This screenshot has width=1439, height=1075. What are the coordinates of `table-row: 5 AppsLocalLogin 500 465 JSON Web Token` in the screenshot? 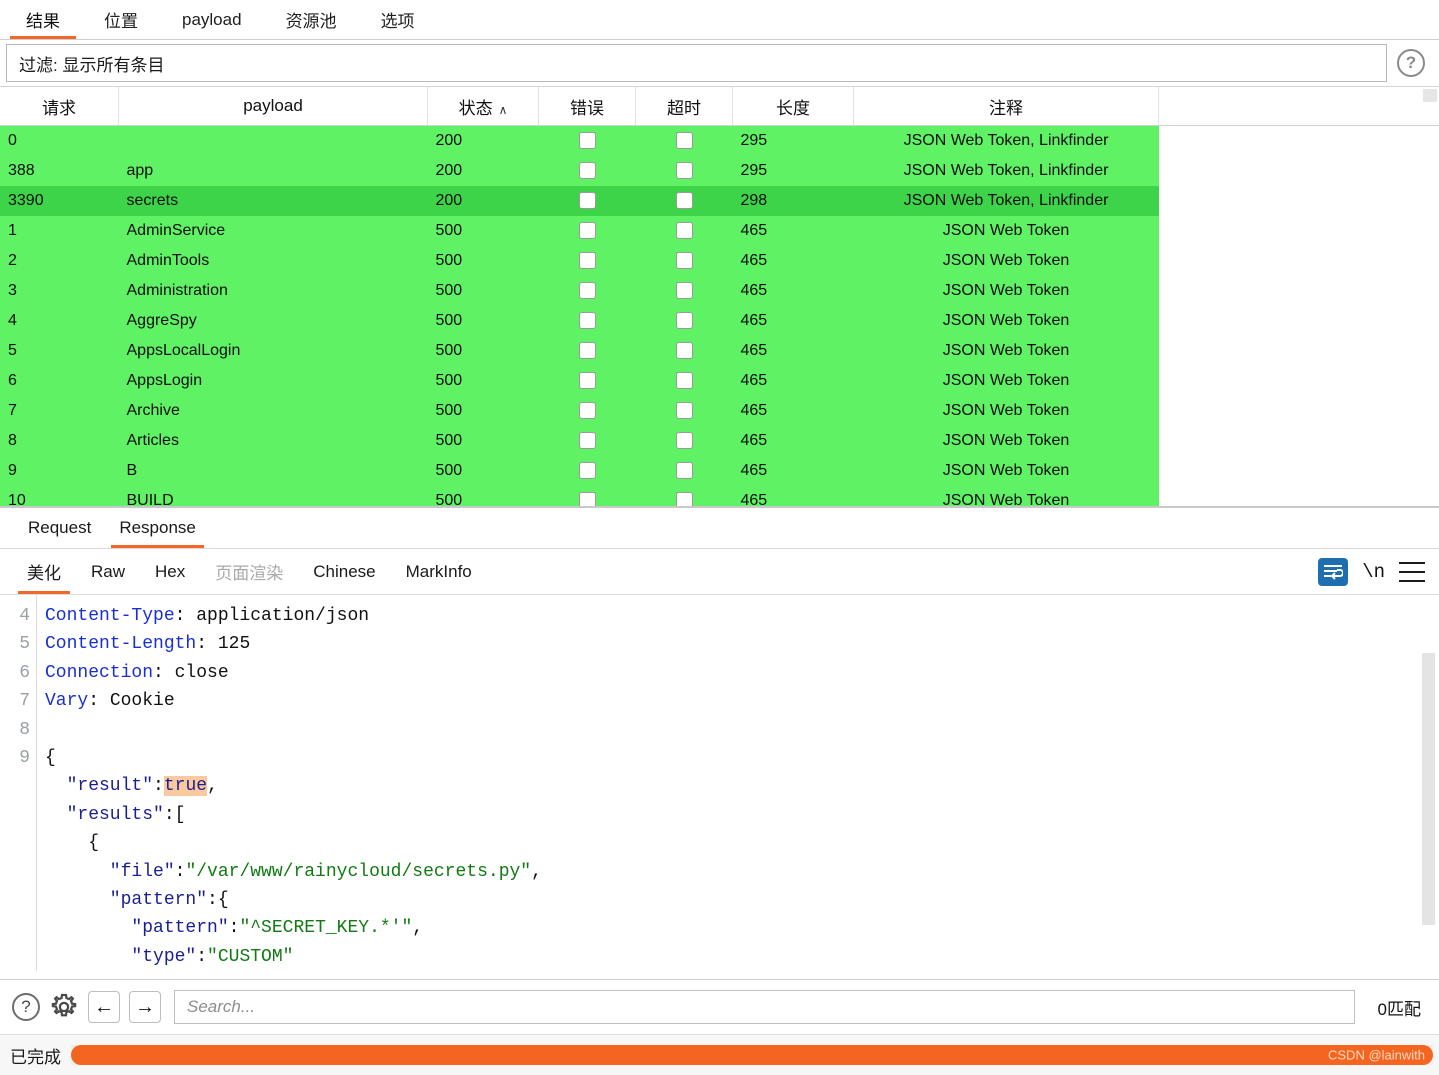 It's located at (719, 351).